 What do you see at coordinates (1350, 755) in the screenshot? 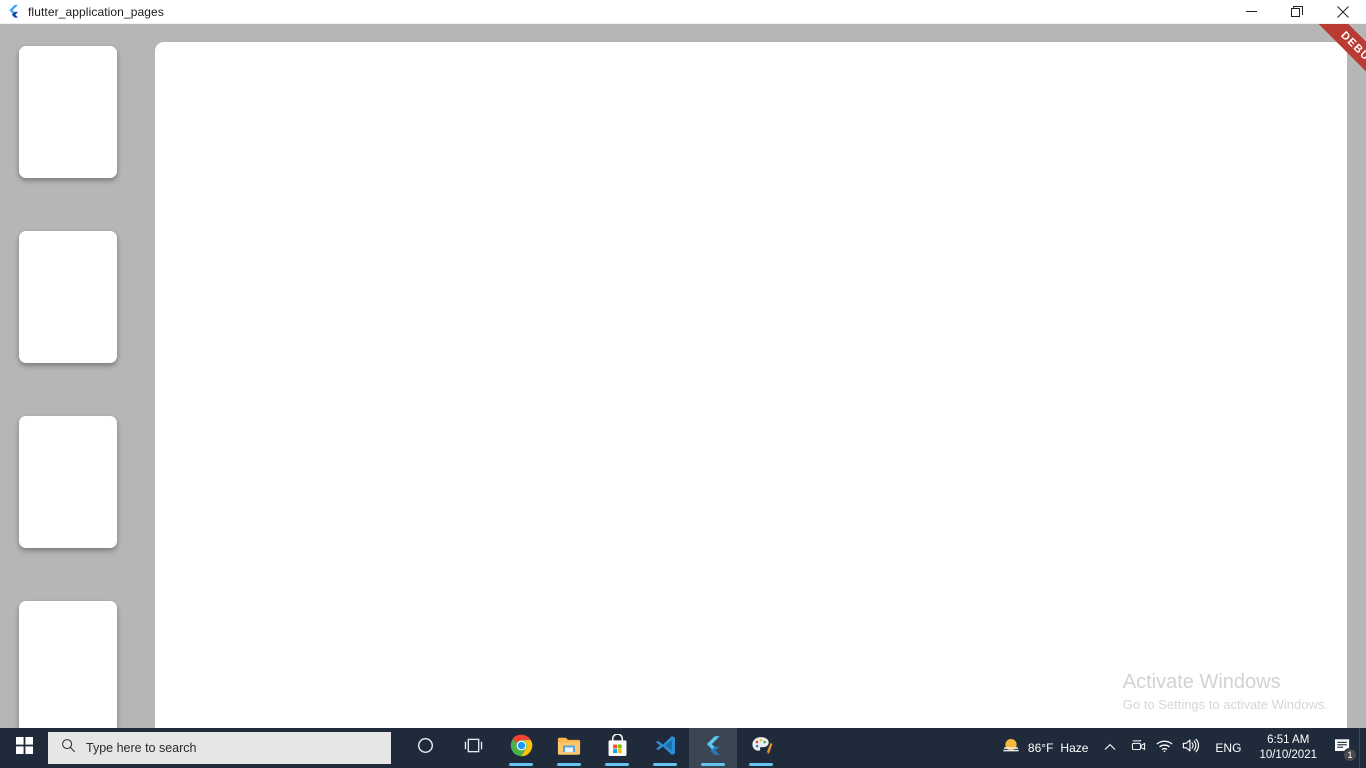
I see `notification-badge-count: 1` at bounding box center [1350, 755].